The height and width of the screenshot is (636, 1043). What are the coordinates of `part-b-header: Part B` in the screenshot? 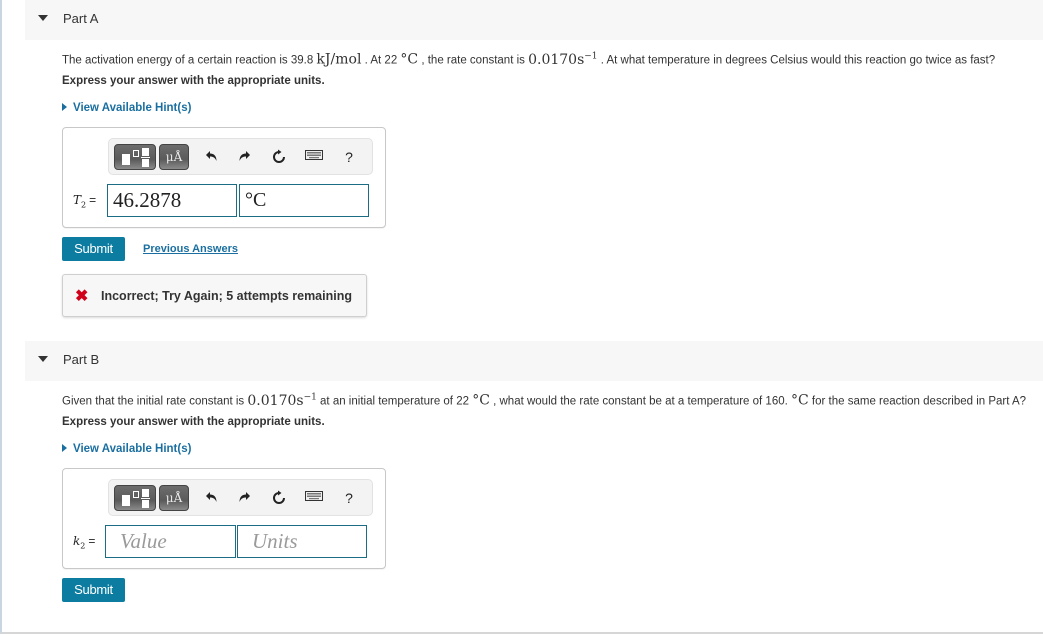 It's located at (534, 361).